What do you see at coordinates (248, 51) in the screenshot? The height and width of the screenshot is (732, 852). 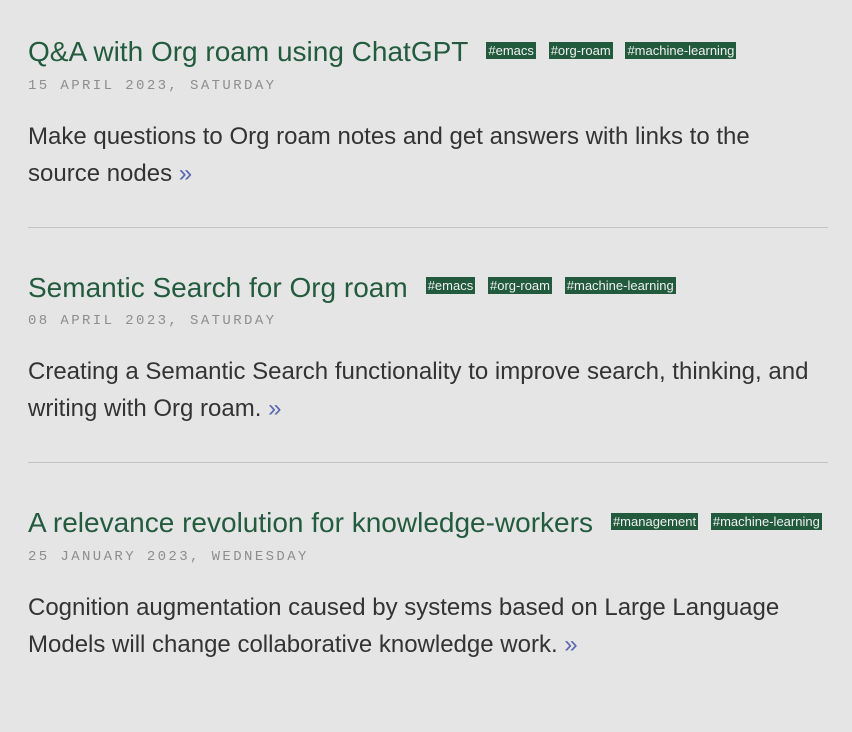 I see `post-title-link: Q&A with Org roam using ChatGPT` at bounding box center [248, 51].